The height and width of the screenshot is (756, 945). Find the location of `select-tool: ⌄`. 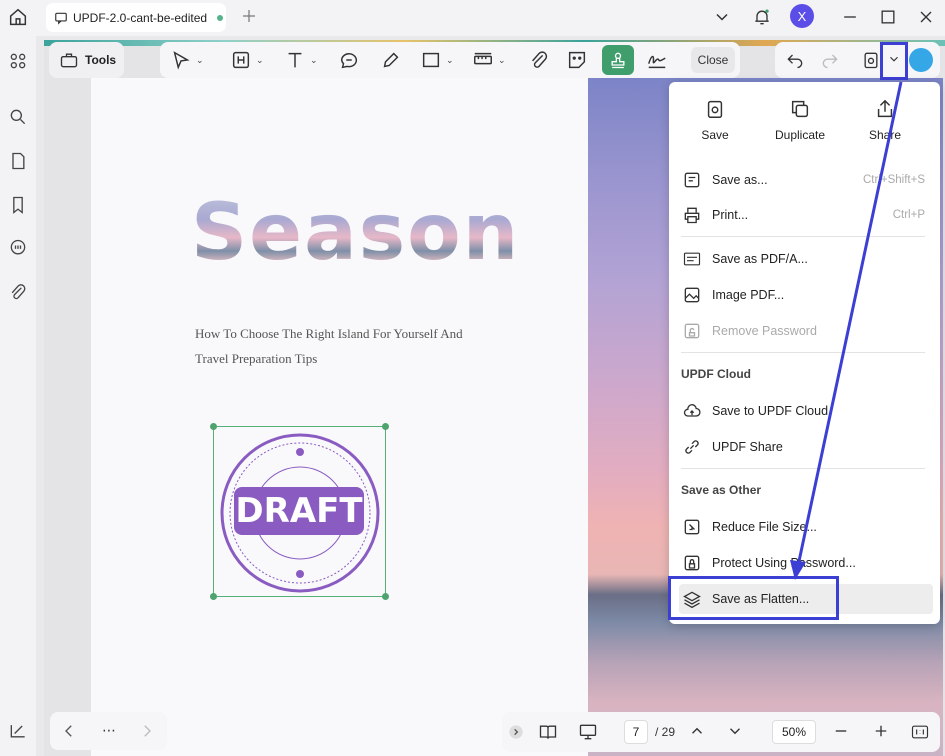

select-tool: ⌄ is located at coordinates (187, 60).